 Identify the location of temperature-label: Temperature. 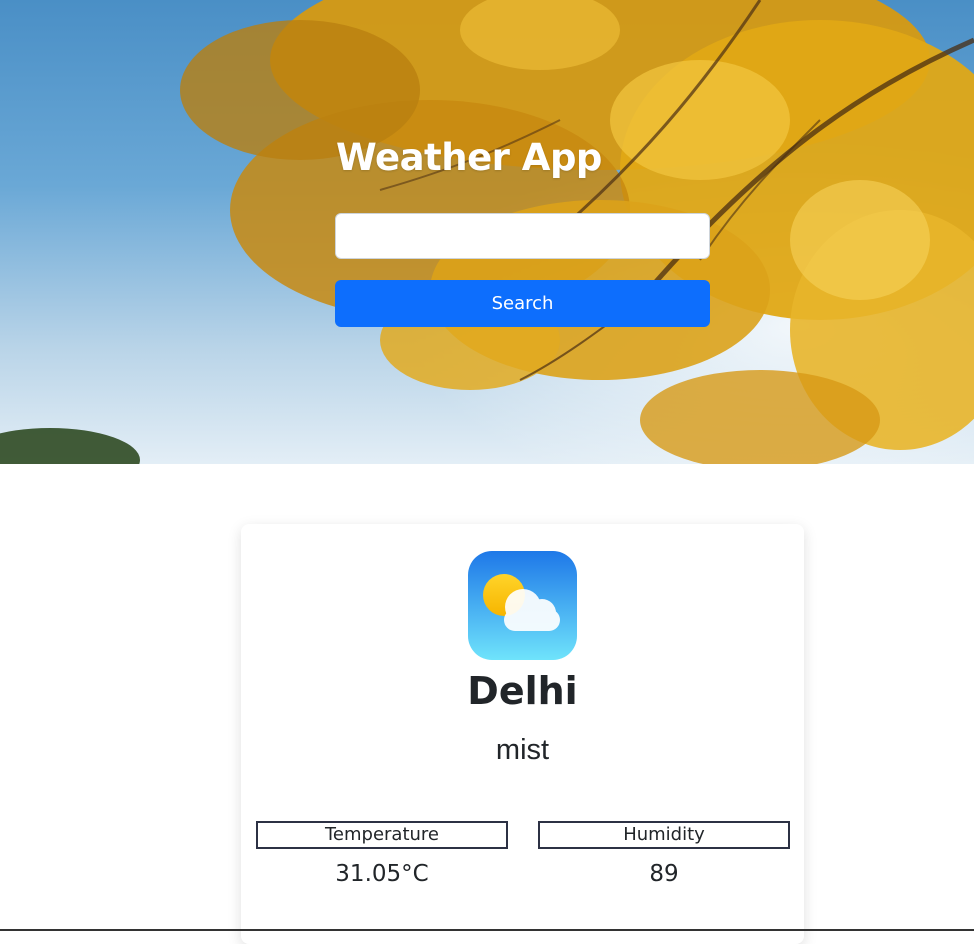
(382, 835).